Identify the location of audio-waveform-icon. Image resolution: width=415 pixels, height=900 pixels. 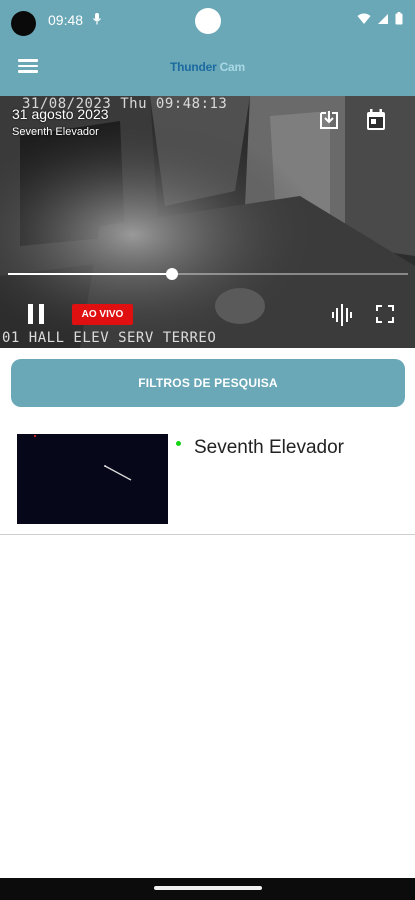
(342, 315).